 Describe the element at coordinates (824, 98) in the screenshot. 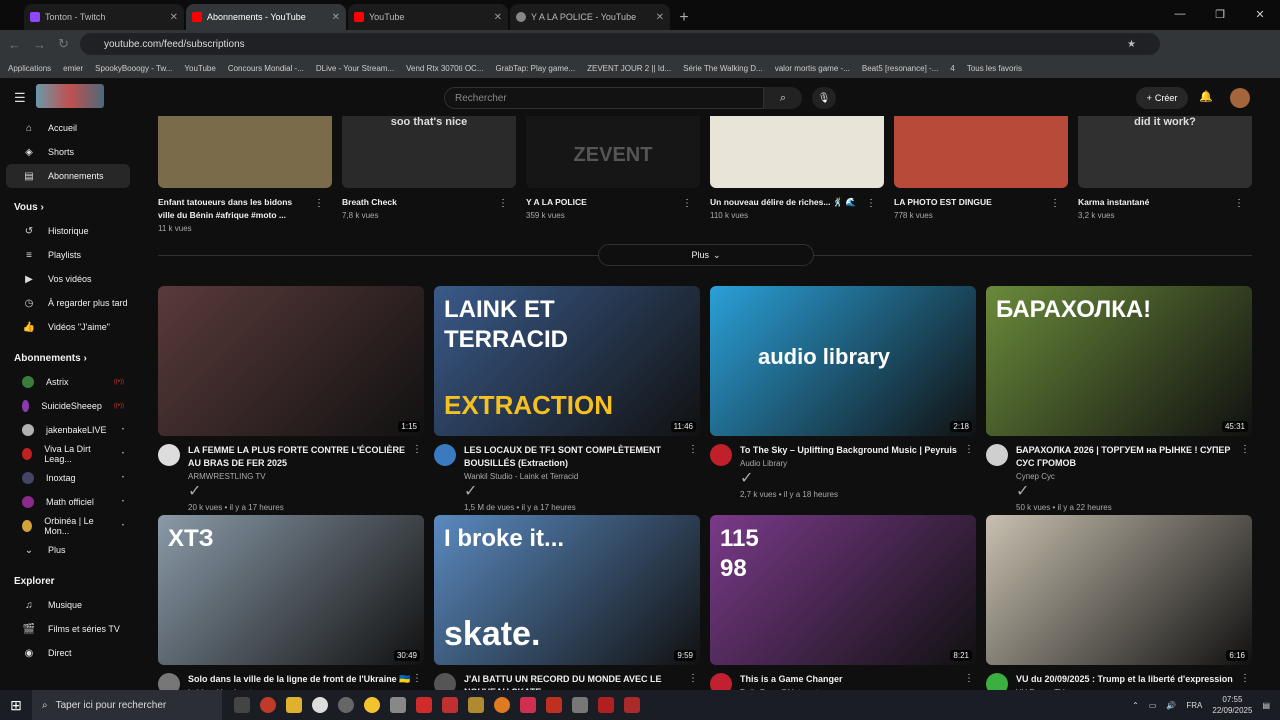

I see `mic-icon: 🎙` at that location.